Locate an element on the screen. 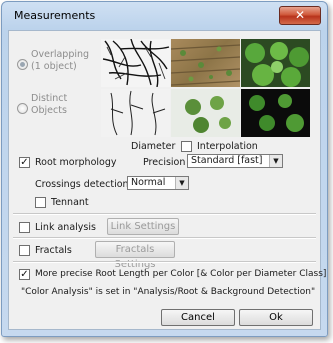  outline-roots-image is located at coordinates (138, 113).